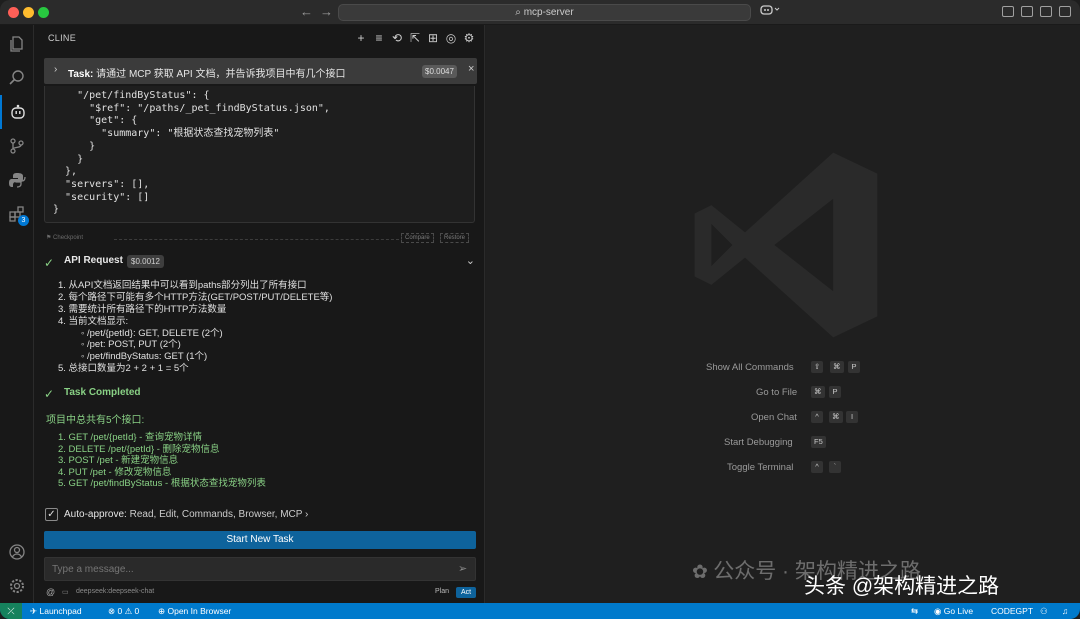  I want to click on search-icon, so click(17, 78).